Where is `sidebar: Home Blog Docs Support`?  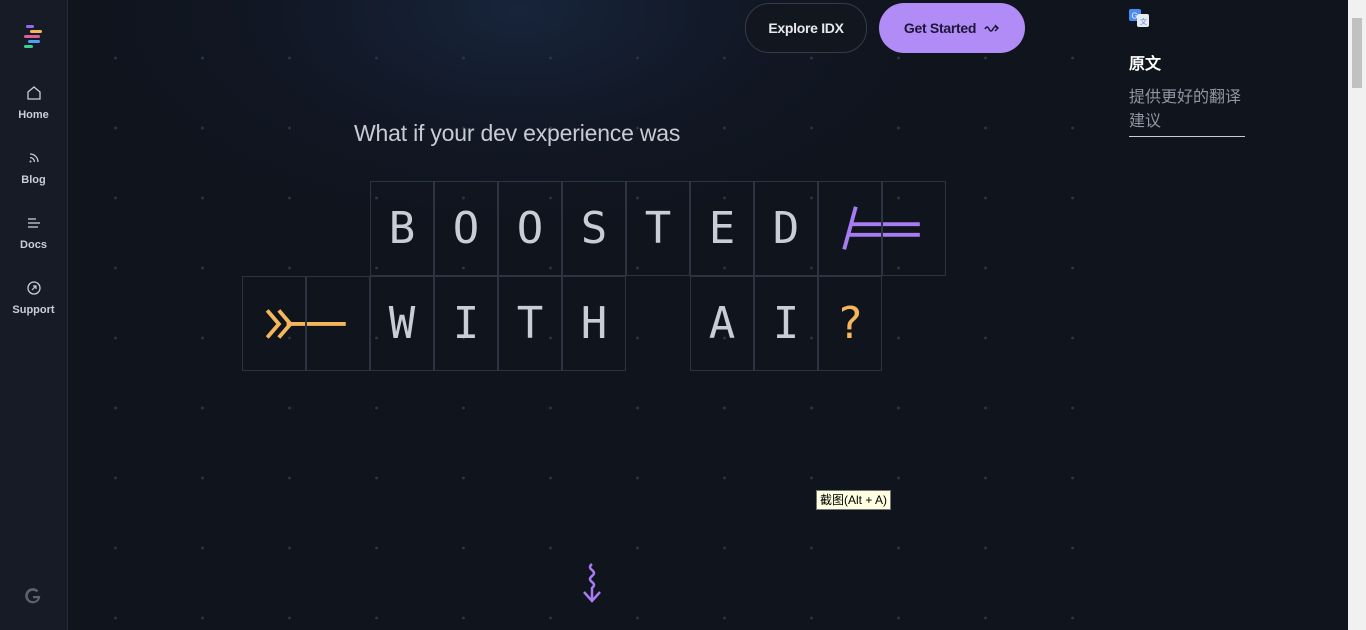
sidebar: Home Blog Docs Support is located at coordinates (34, 315).